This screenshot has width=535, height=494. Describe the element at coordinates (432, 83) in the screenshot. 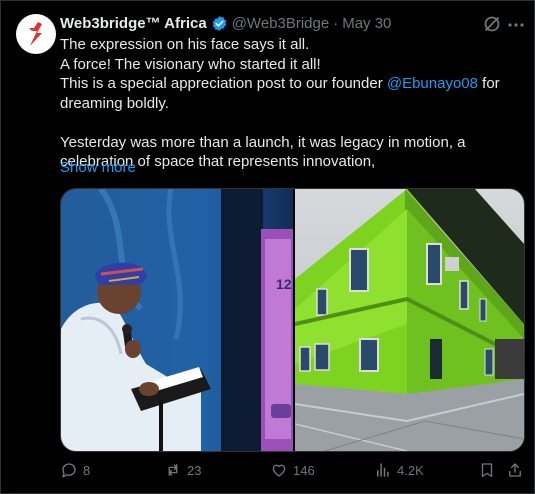

I see `founder-mention-link: @Ebunayo08` at that location.